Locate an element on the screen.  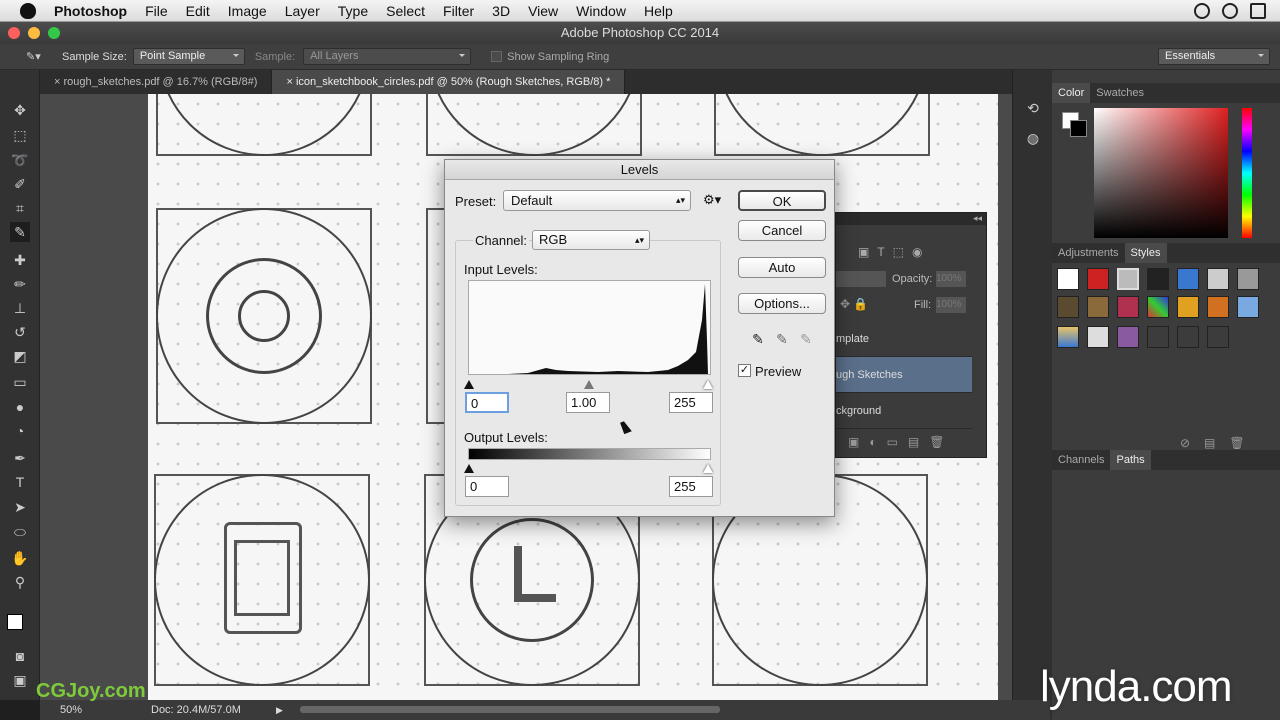
lasso-tool-icon: ➰ is located at coordinates (20, 160).